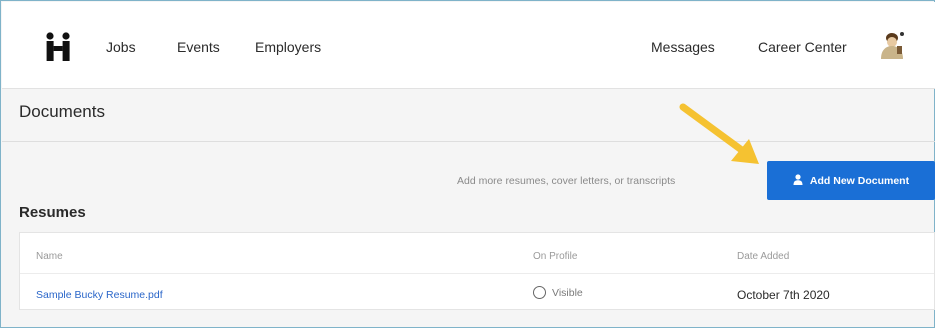 Image resolution: width=935 pixels, height=328 pixels. Describe the element at coordinates (198, 47) in the screenshot. I see `nav-link-events: Events` at that location.